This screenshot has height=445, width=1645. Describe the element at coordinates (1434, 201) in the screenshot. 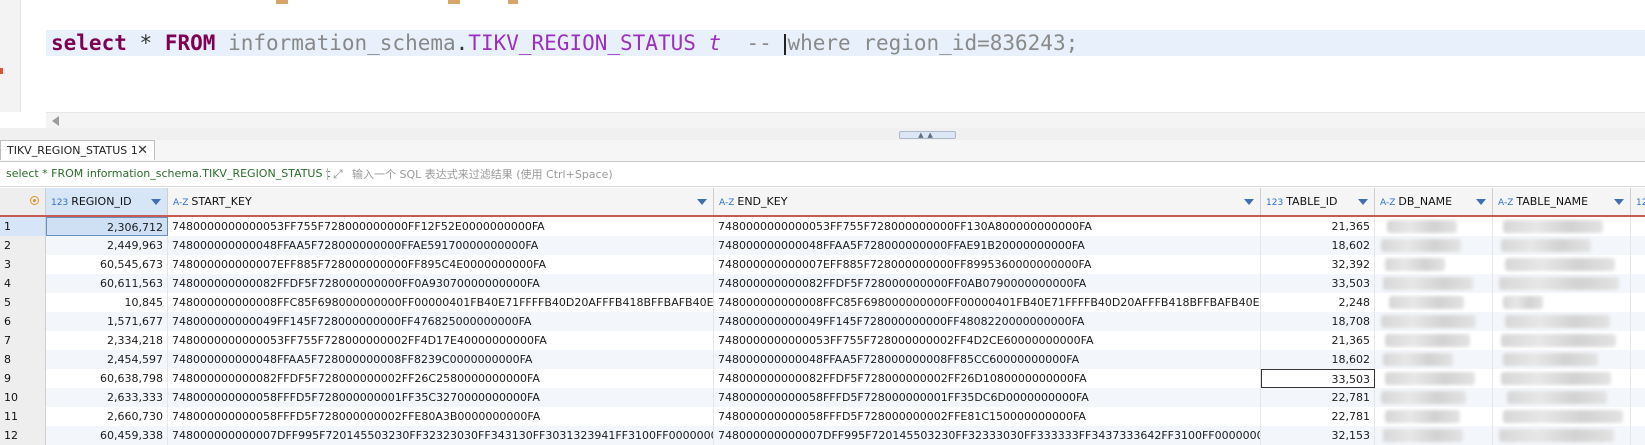

I see `column-header-db-name: A-Z DB_NAME` at that location.